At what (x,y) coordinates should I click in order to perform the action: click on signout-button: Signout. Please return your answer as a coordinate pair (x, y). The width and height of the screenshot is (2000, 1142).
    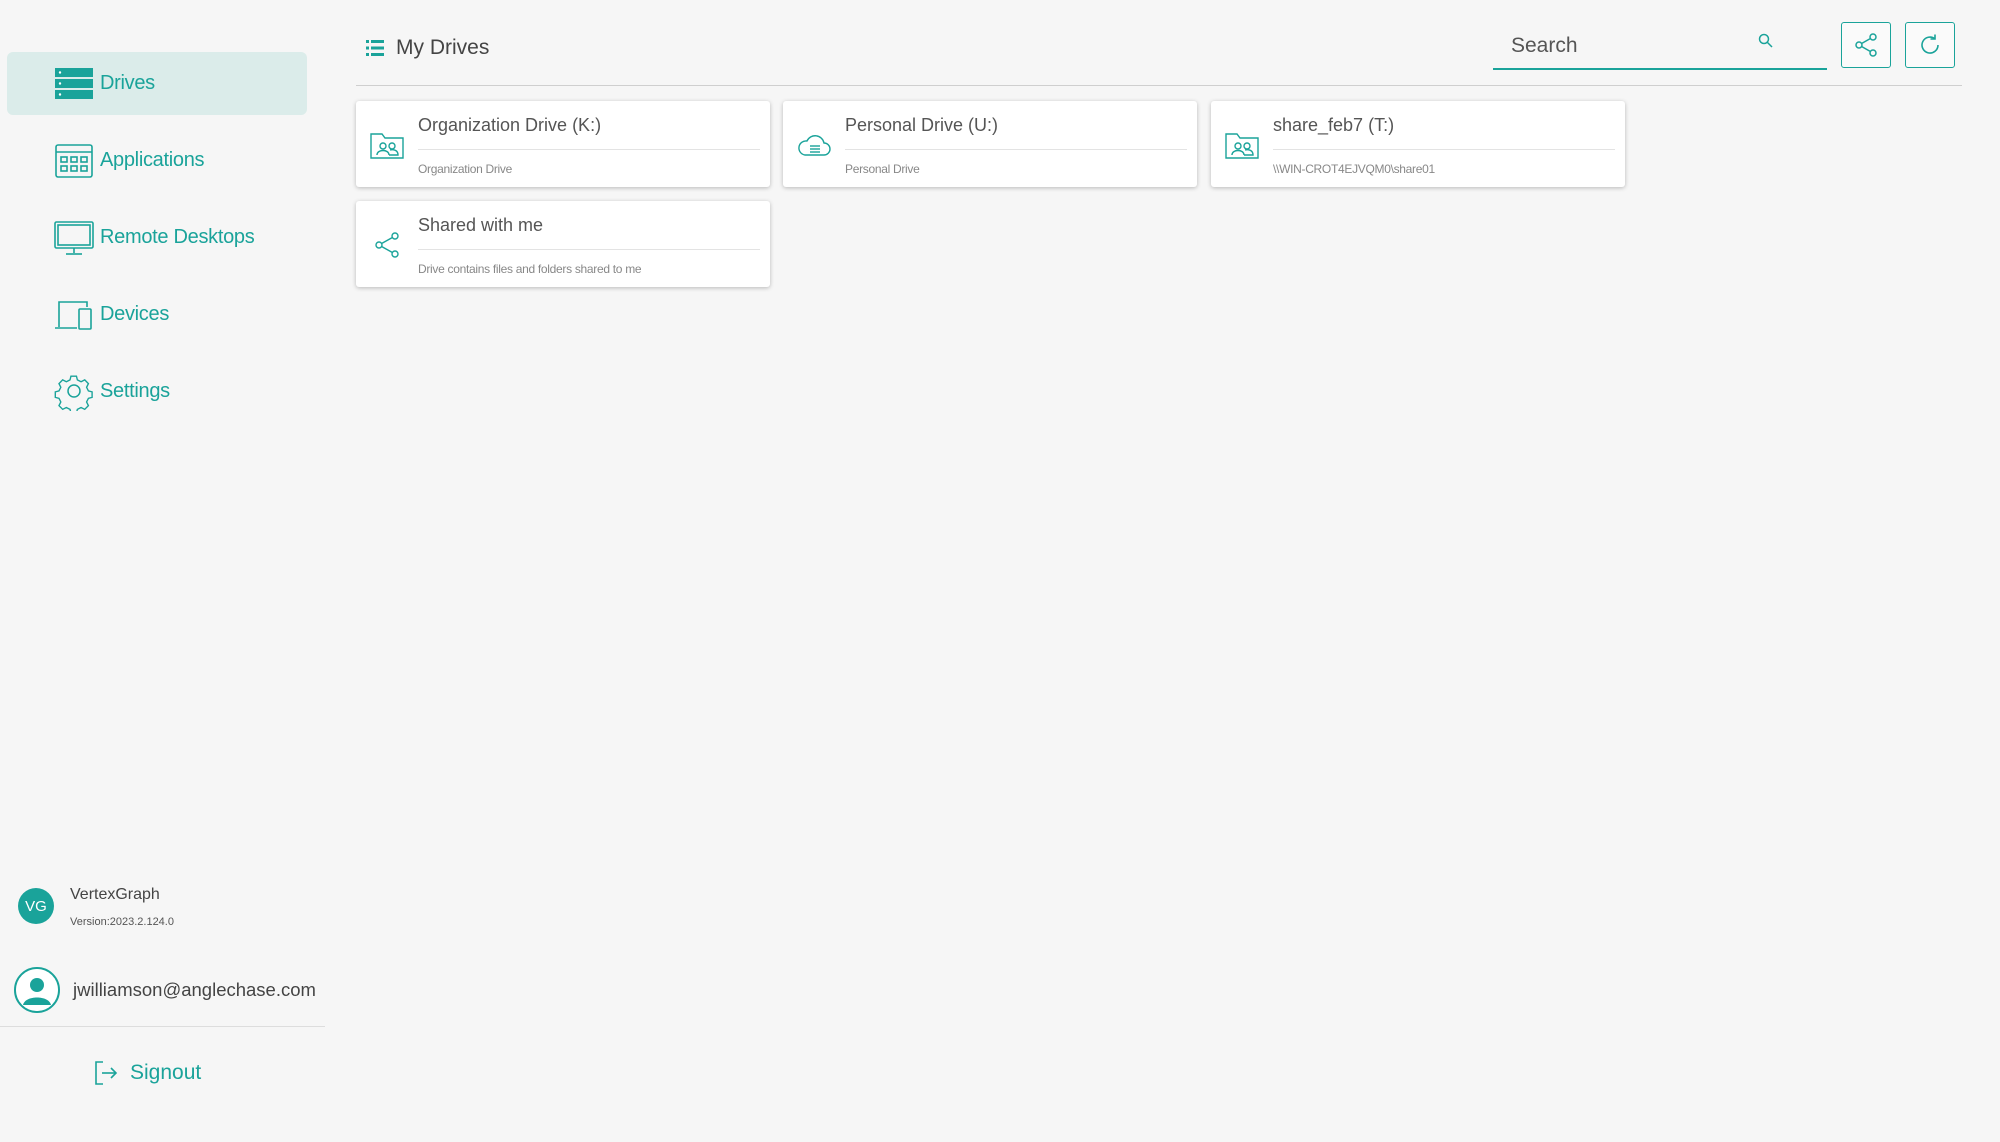
    Looking at the image, I should click on (147, 1073).